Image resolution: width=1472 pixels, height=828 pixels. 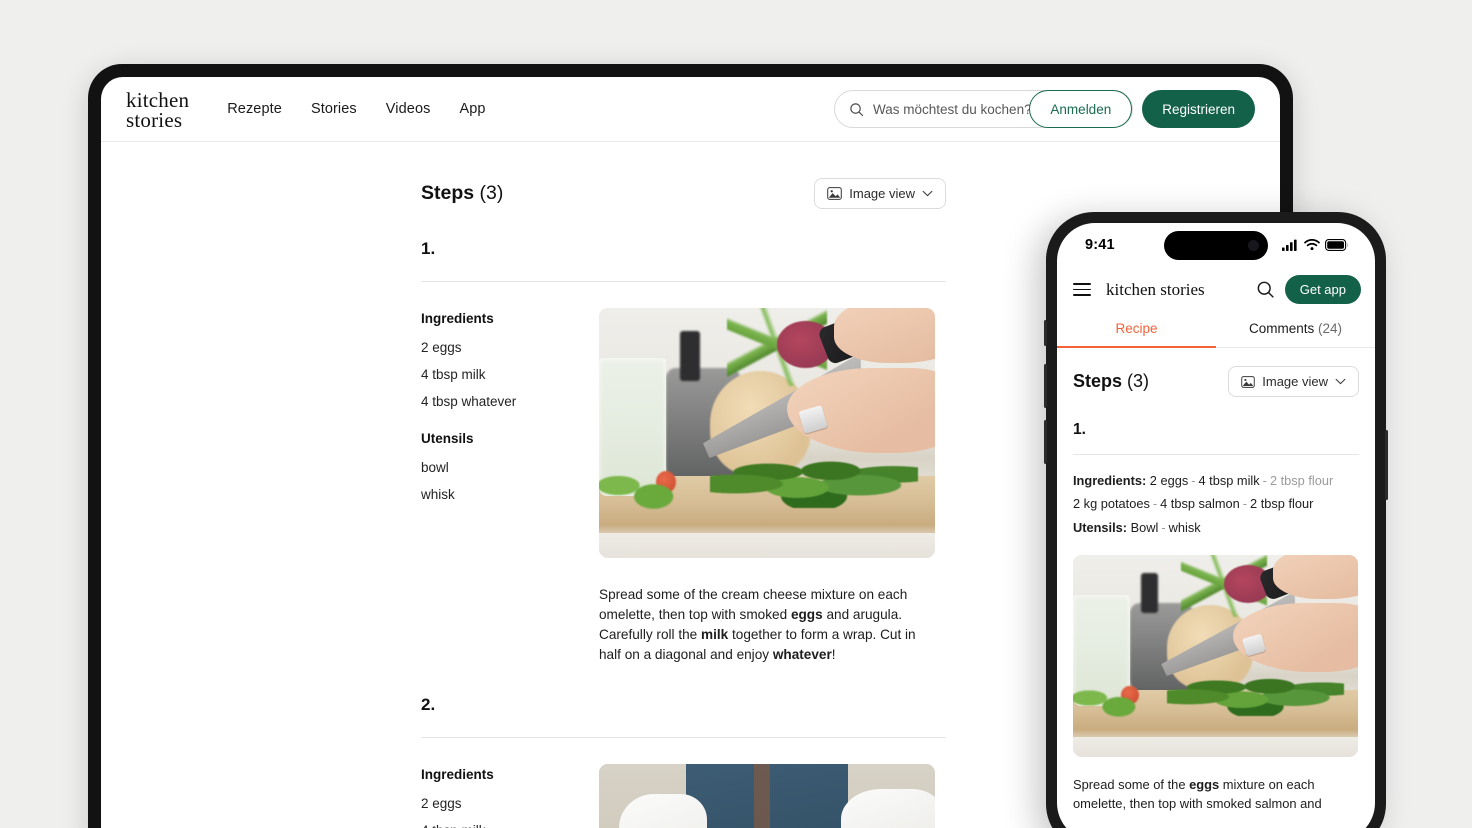 I want to click on status-bar: 9:41, so click(x=1216, y=245).